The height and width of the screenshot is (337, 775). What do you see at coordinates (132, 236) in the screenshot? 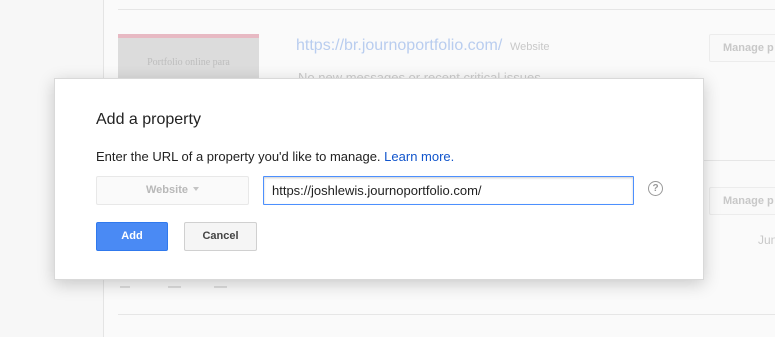
I see `add-button: Add` at bounding box center [132, 236].